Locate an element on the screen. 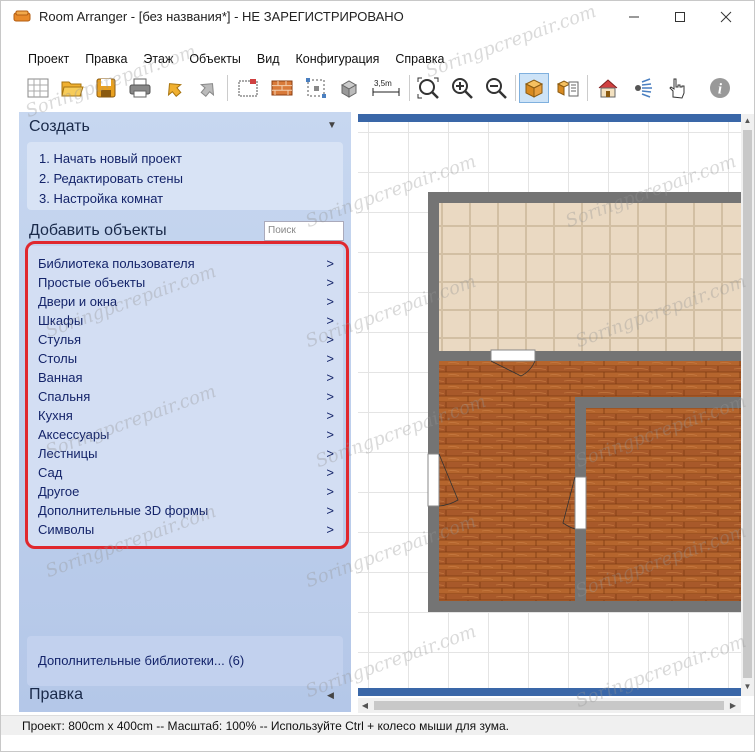  add-objects-title: Добавить объекты is located at coordinates (98, 230).